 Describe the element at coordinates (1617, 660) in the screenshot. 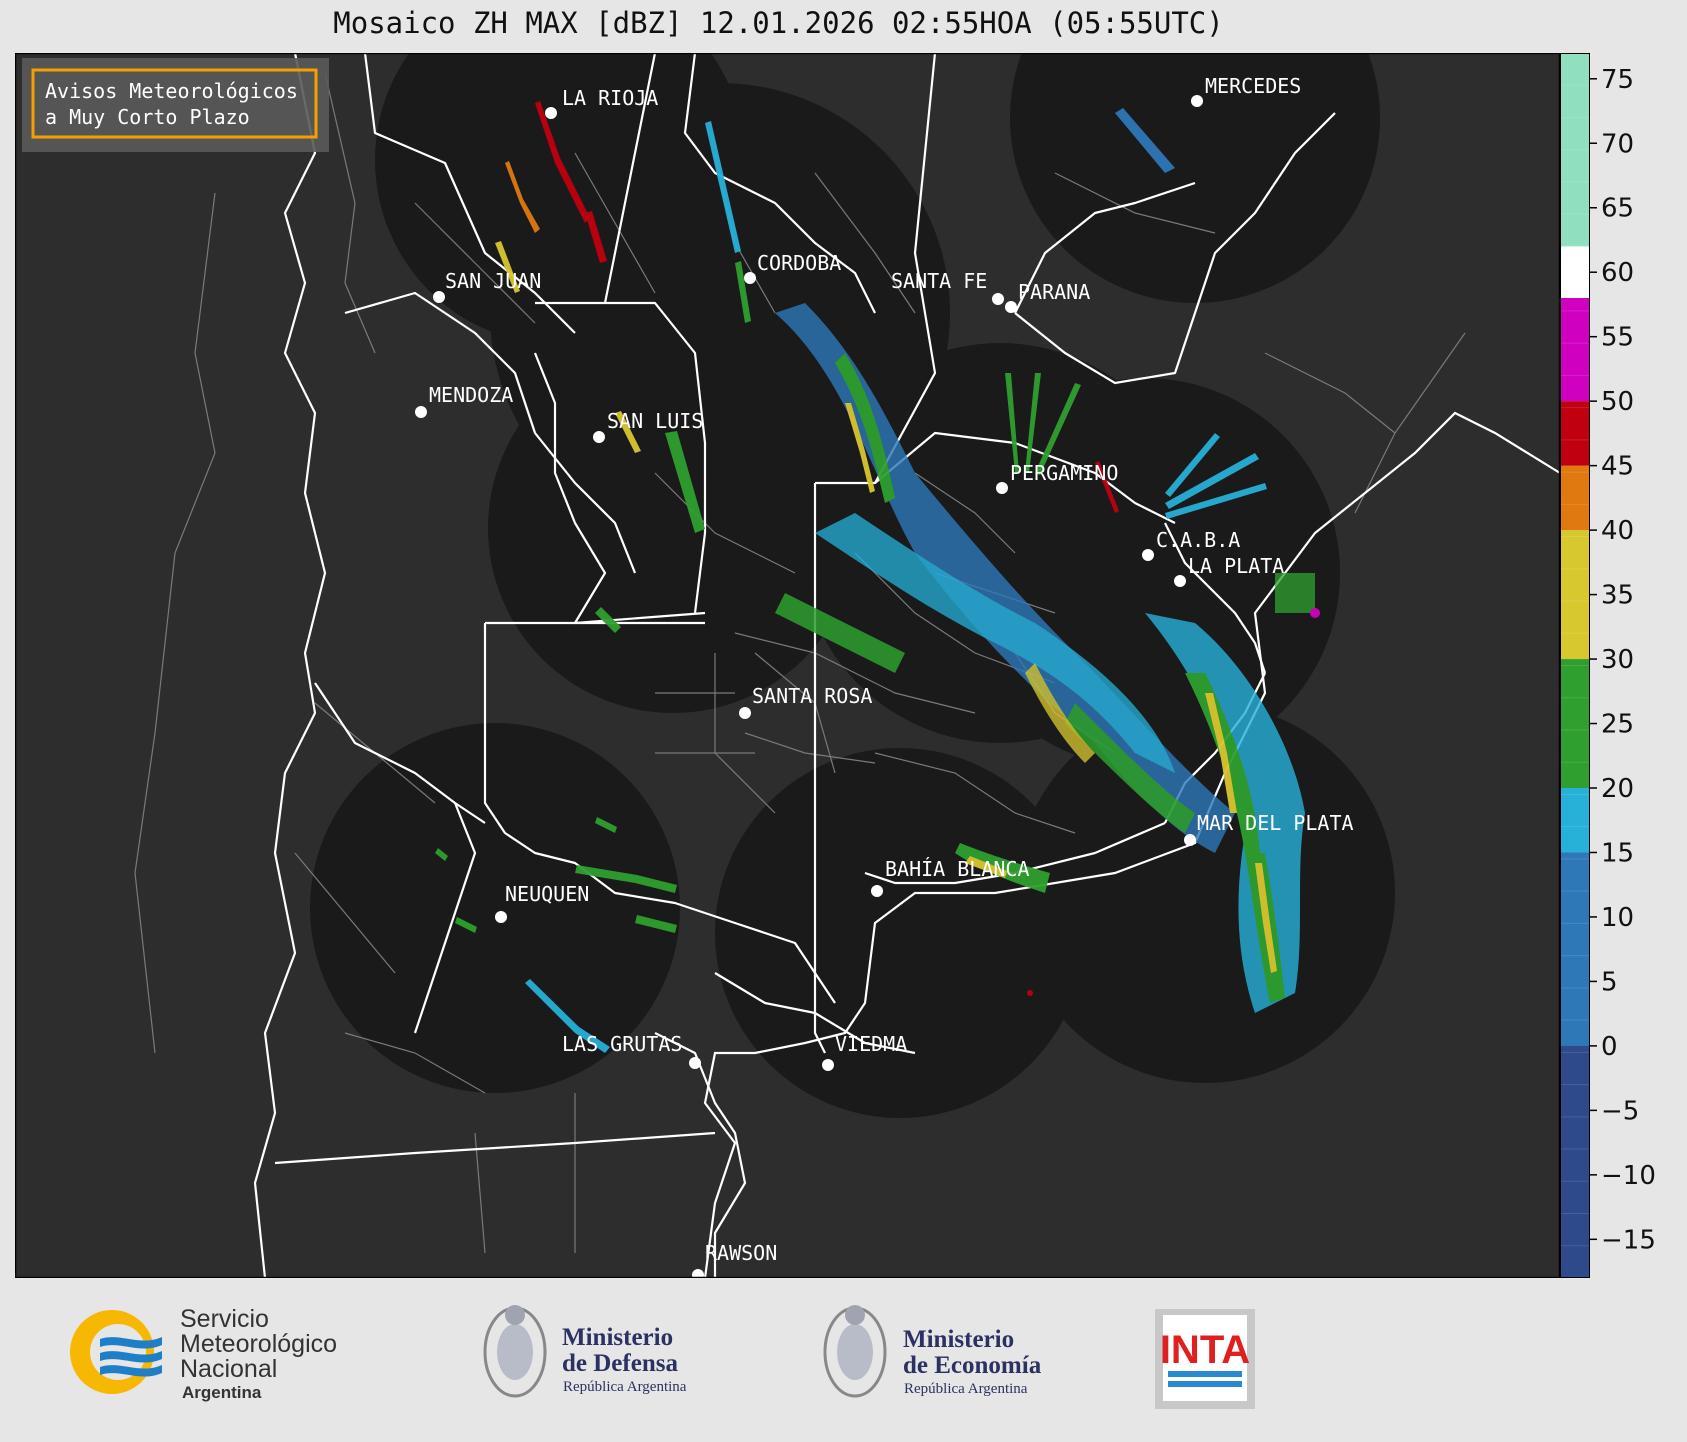

I see `colorbar-tick-label: 30` at that location.